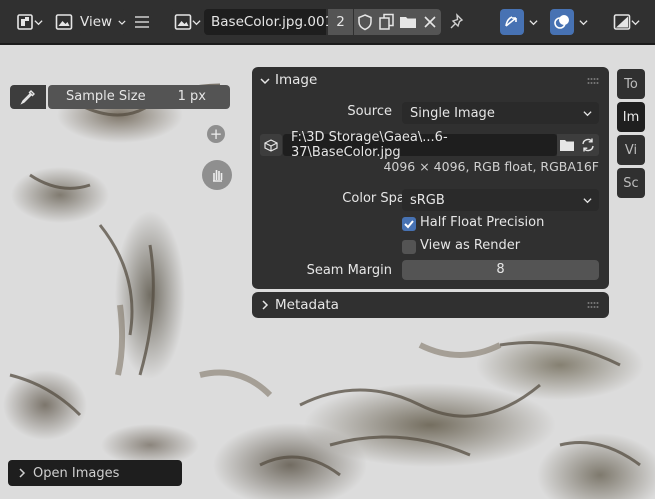 Image resolution: width=655 pixels, height=499 pixels. I want to click on tab-image: Im, so click(631, 117).